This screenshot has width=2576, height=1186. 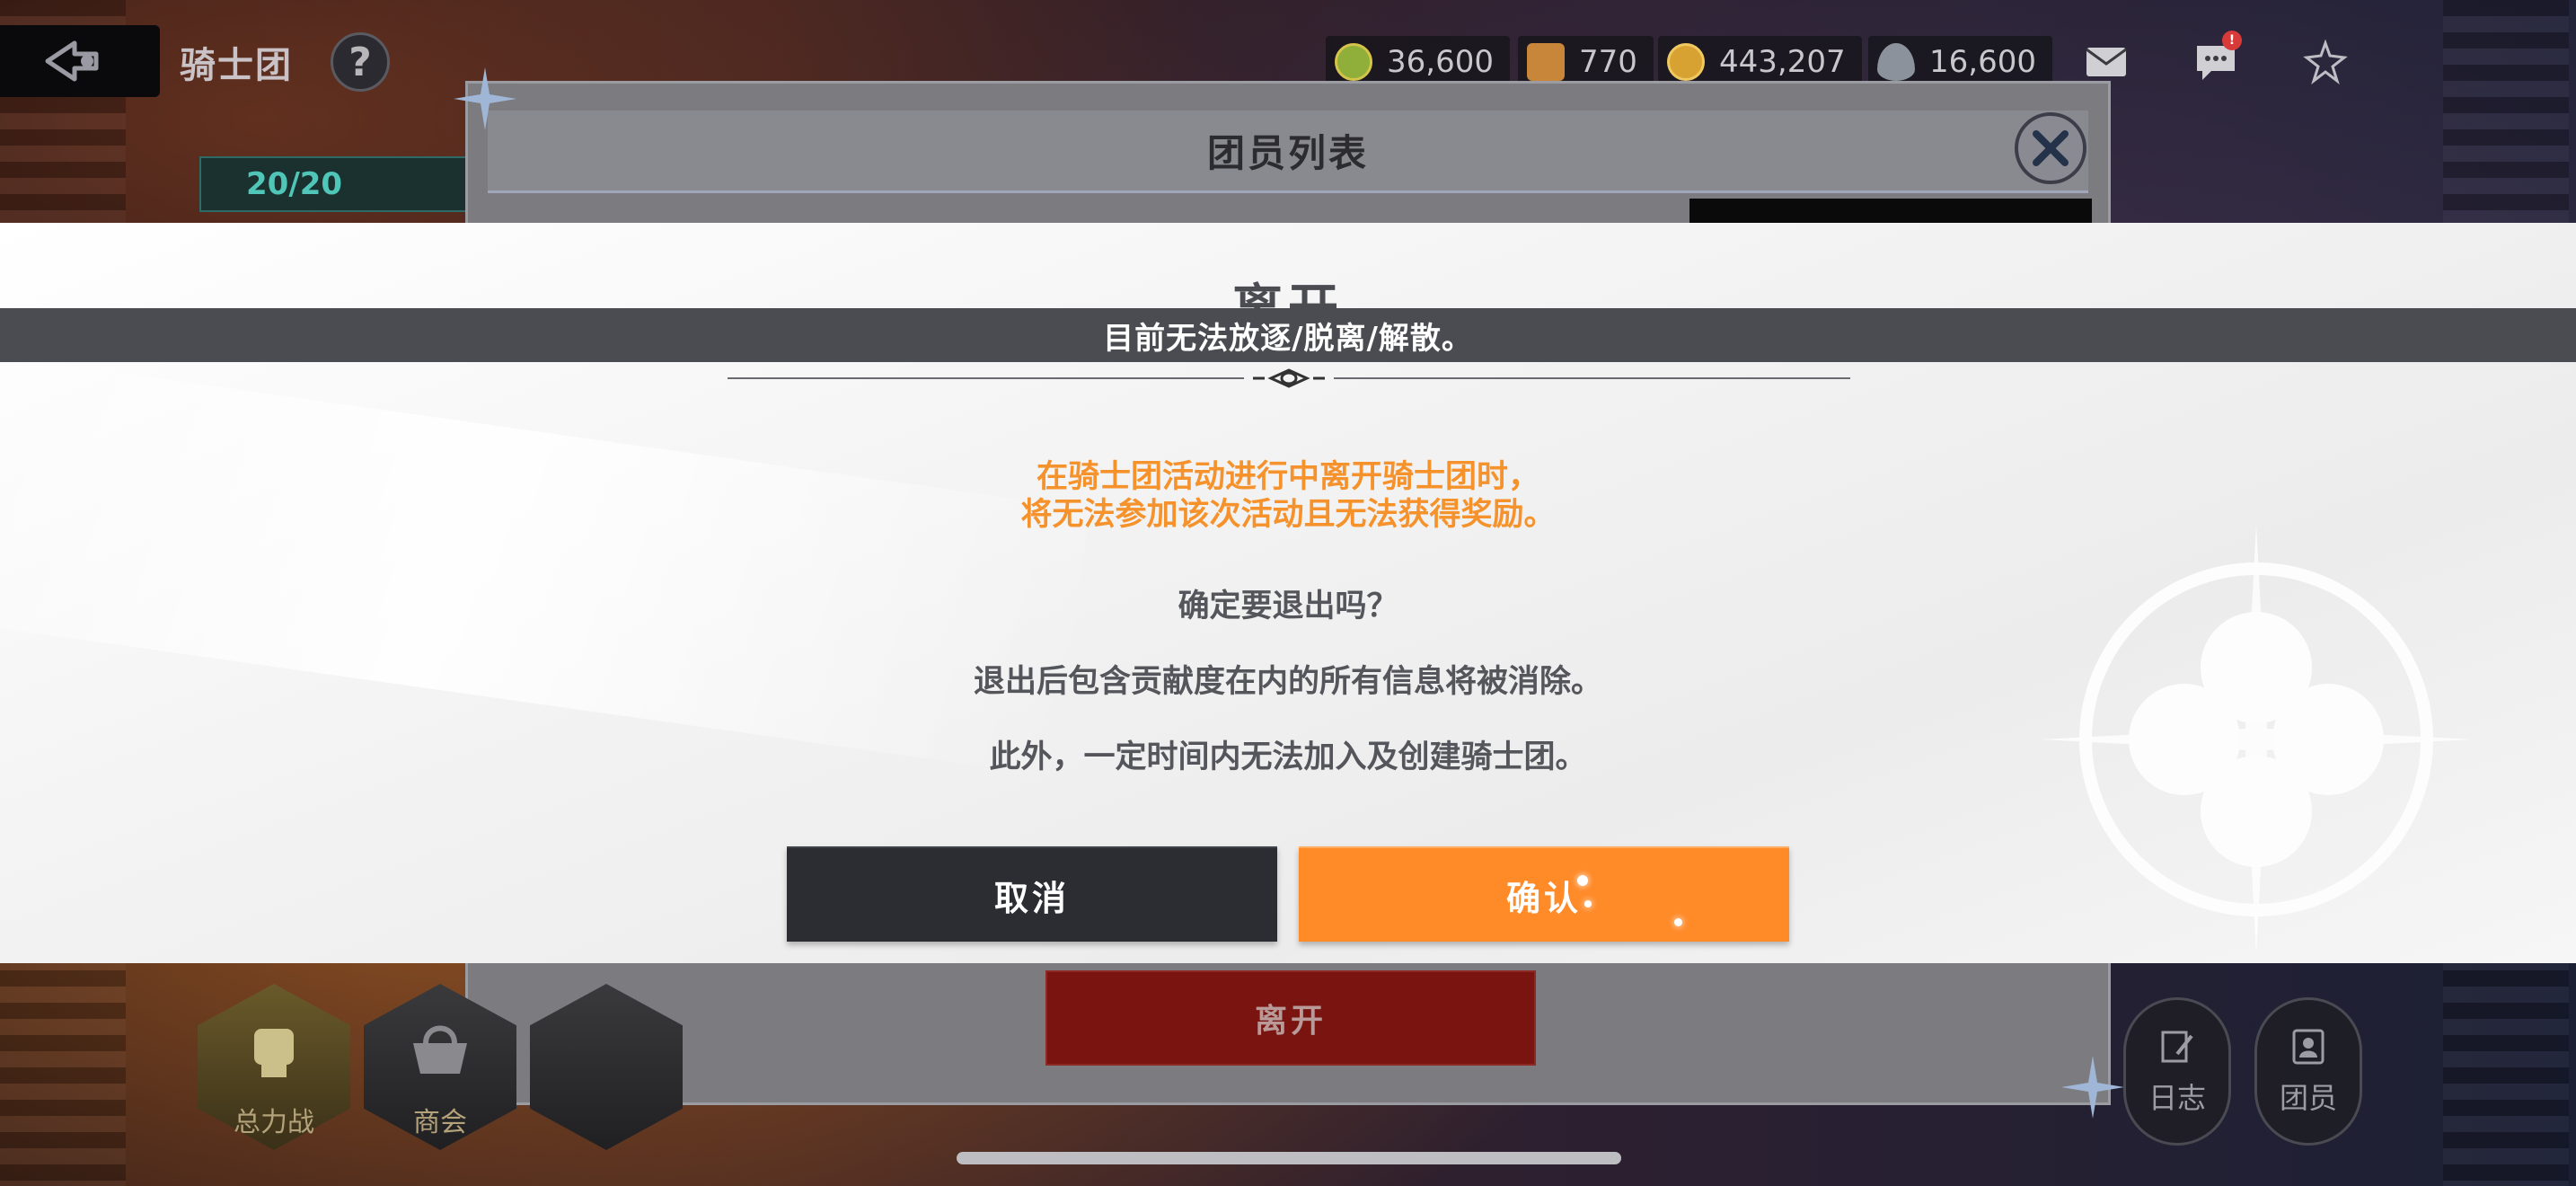 What do you see at coordinates (1608, 62) in the screenshot?
I see `resource-value: 770` at bounding box center [1608, 62].